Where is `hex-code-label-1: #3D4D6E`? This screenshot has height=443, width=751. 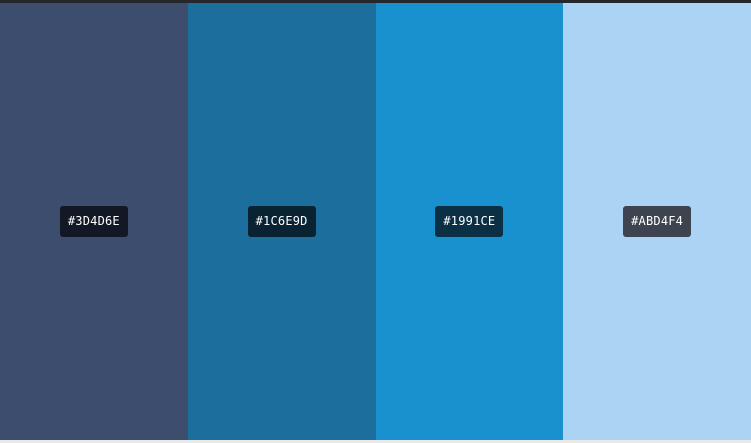
hex-code-label-1: #3D4D6E is located at coordinates (93, 221).